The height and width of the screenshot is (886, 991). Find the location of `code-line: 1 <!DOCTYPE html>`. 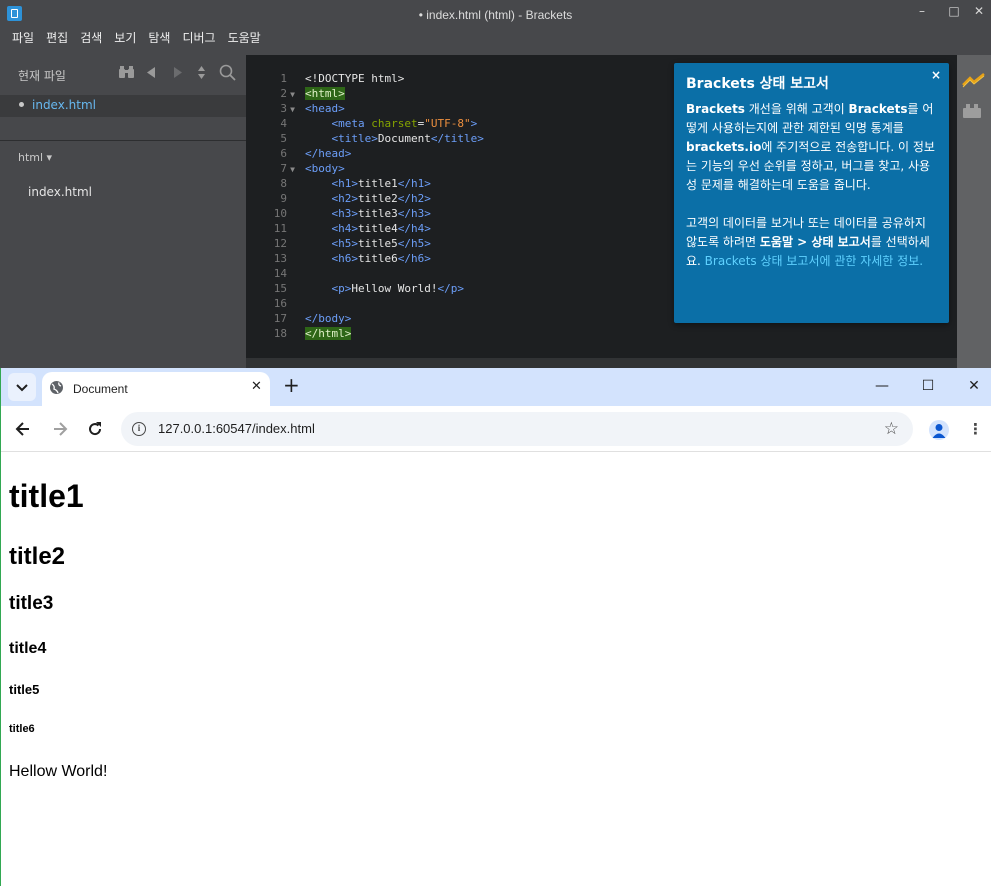

code-line: 1 <!DOCTYPE html> is located at coordinates (342, 78).